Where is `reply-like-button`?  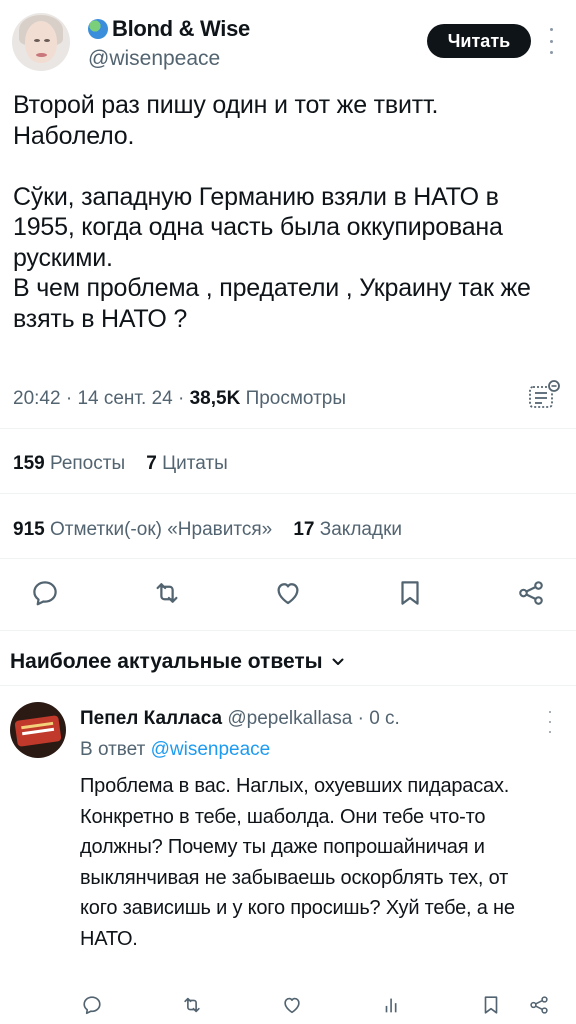 reply-like-button is located at coordinates (292, 1005).